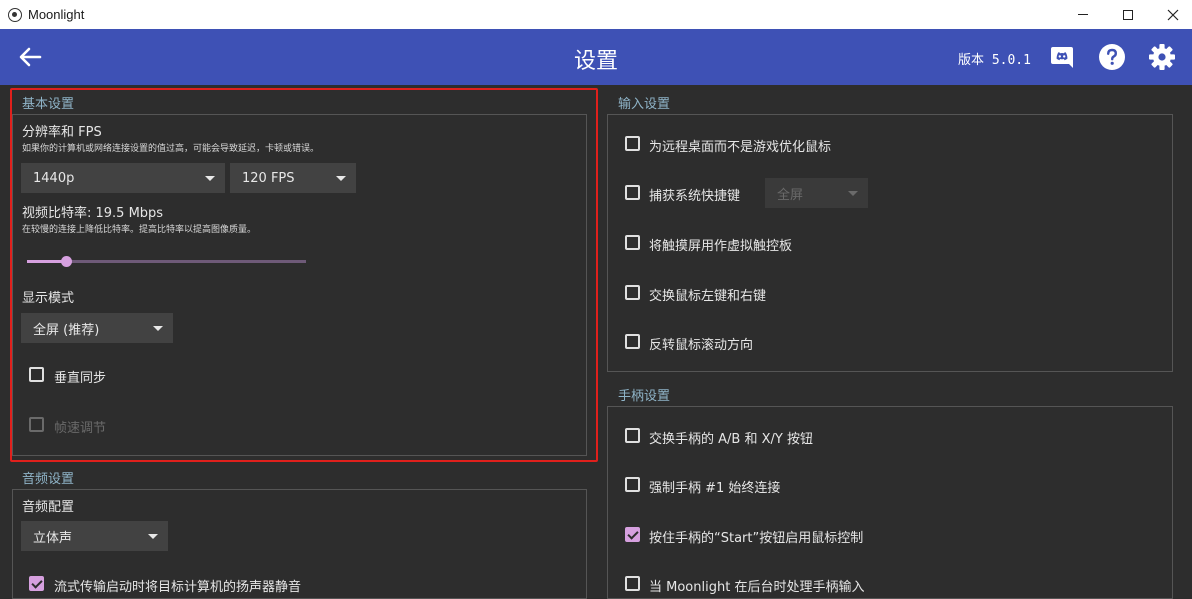  I want to click on input-settings-title: 输入设置, so click(644, 104).